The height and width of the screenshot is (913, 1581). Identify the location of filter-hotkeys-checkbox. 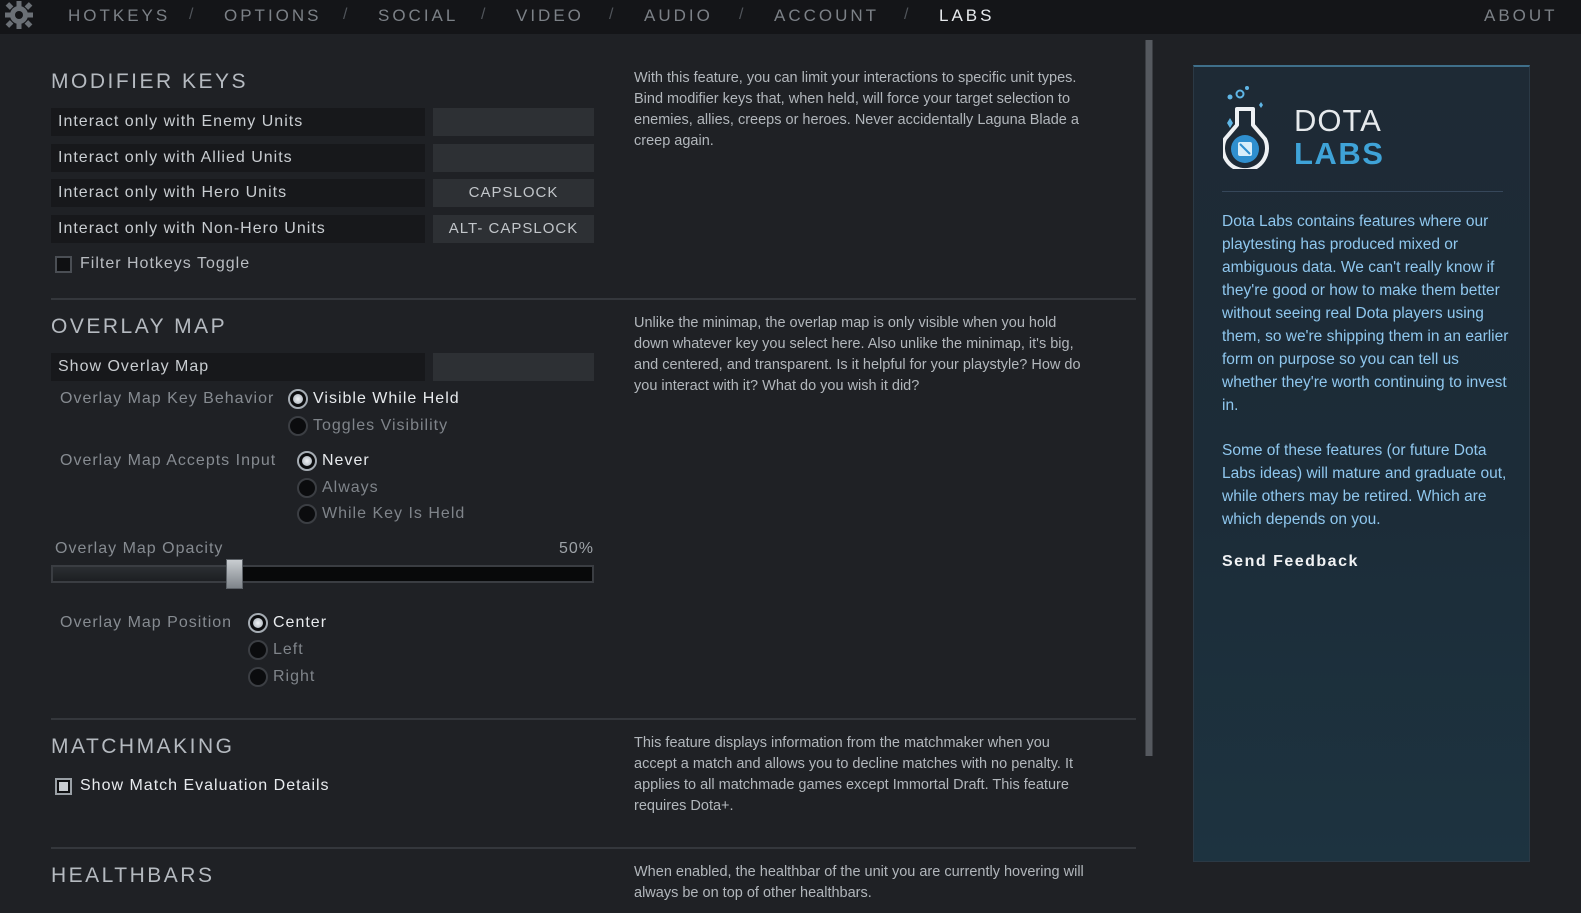
(63, 264).